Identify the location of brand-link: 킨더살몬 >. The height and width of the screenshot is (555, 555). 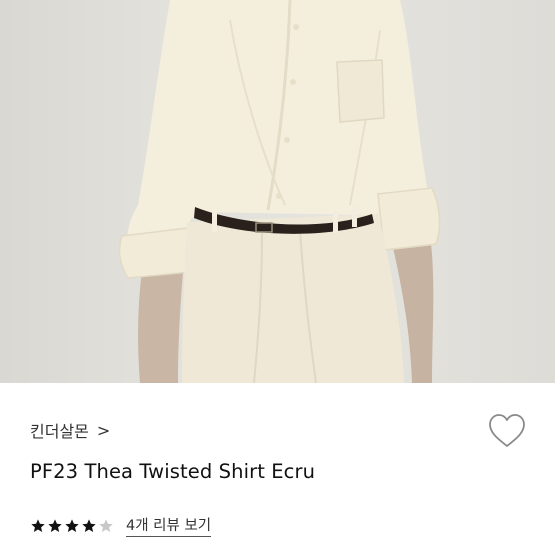
(70, 430).